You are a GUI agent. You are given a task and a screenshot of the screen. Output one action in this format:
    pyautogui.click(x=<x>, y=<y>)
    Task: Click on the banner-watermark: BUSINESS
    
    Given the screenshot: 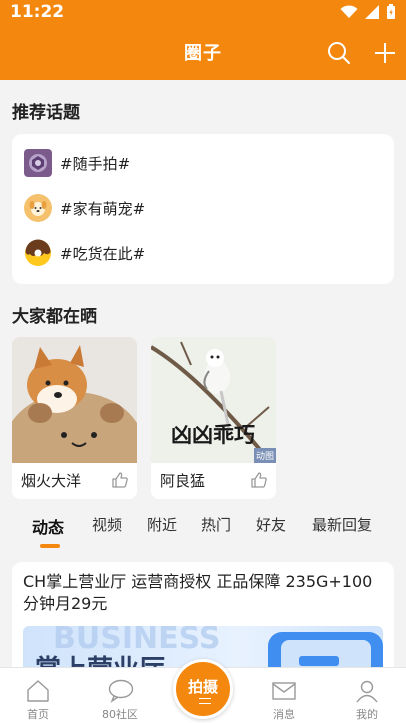 What is the action you would take?
    pyautogui.click(x=136, y=641)
    